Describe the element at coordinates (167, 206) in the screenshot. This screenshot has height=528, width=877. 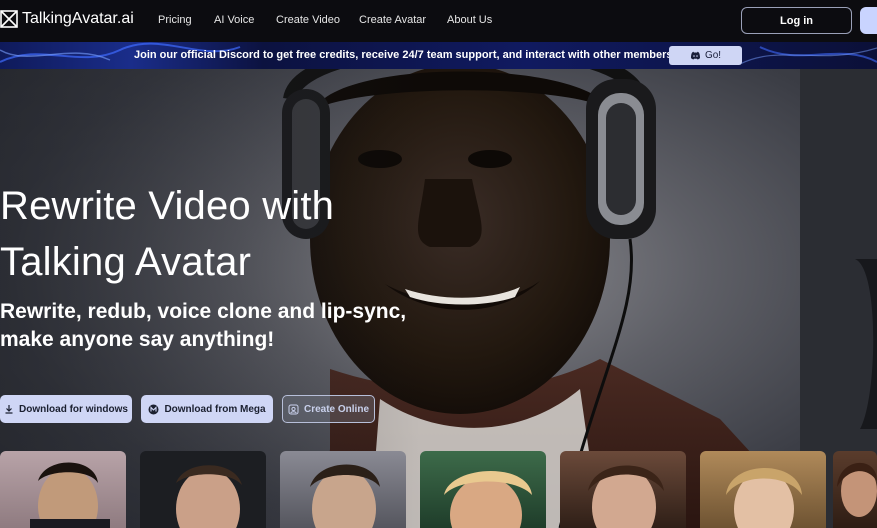
I see `hero-headline-line1: Rewrite Video with` at that location.